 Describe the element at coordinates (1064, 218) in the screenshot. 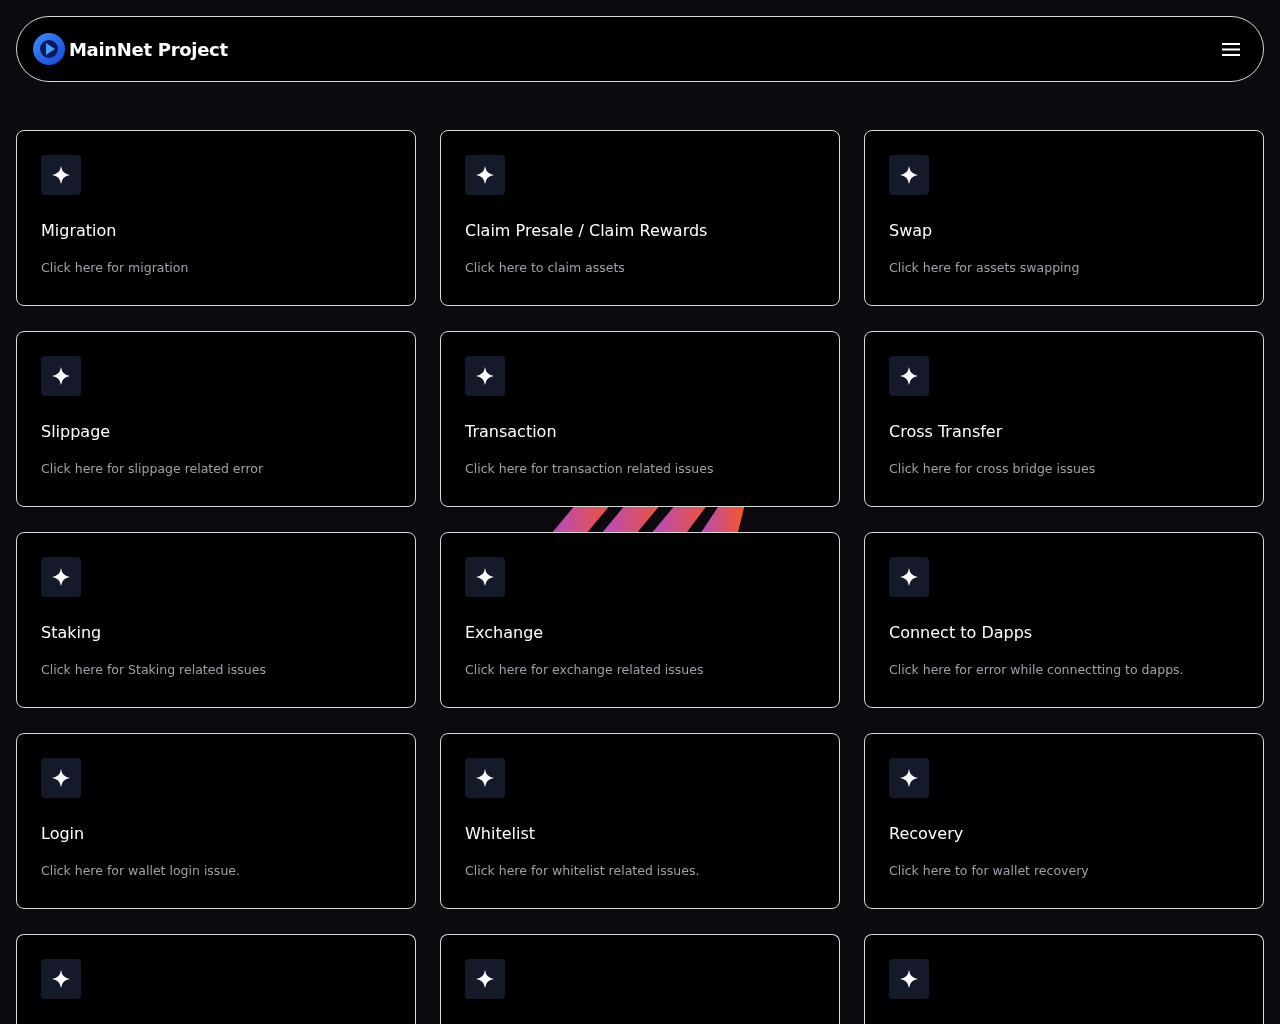

I see `option-card: Swap Click here for assets swapping` at that location.